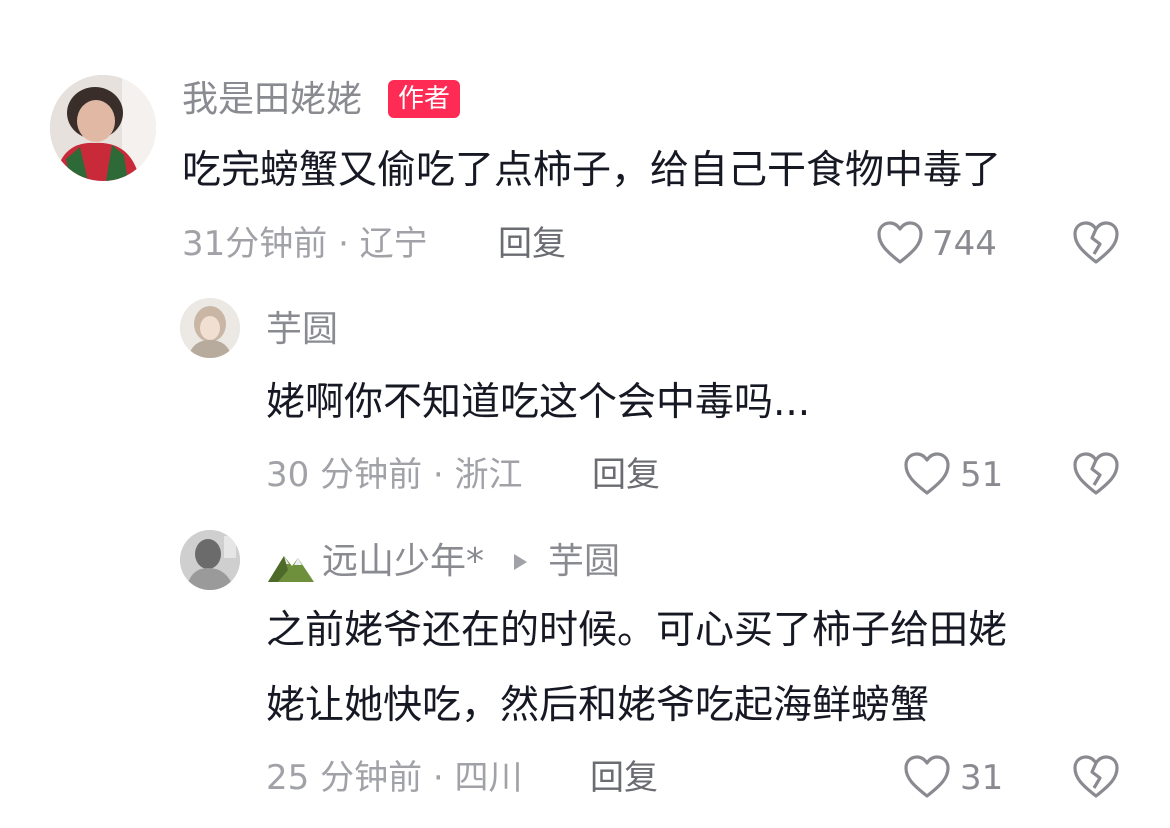 This screenshot has width=1170, height=828. I want to click on comment-text-line-2: 姥让她快吃，然后和姥爷吃起海鲜螃蟹, so click(598, 705).